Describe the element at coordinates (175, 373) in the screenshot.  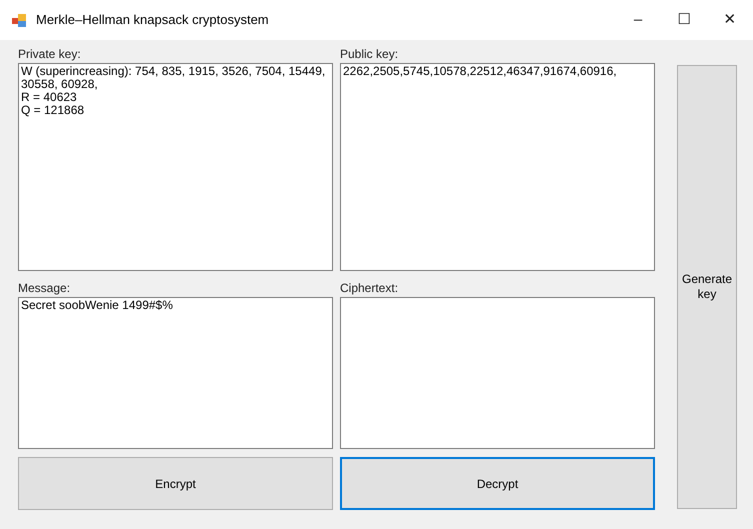
I see `message-field: Secret soobWenie 1499#$%` at that location.